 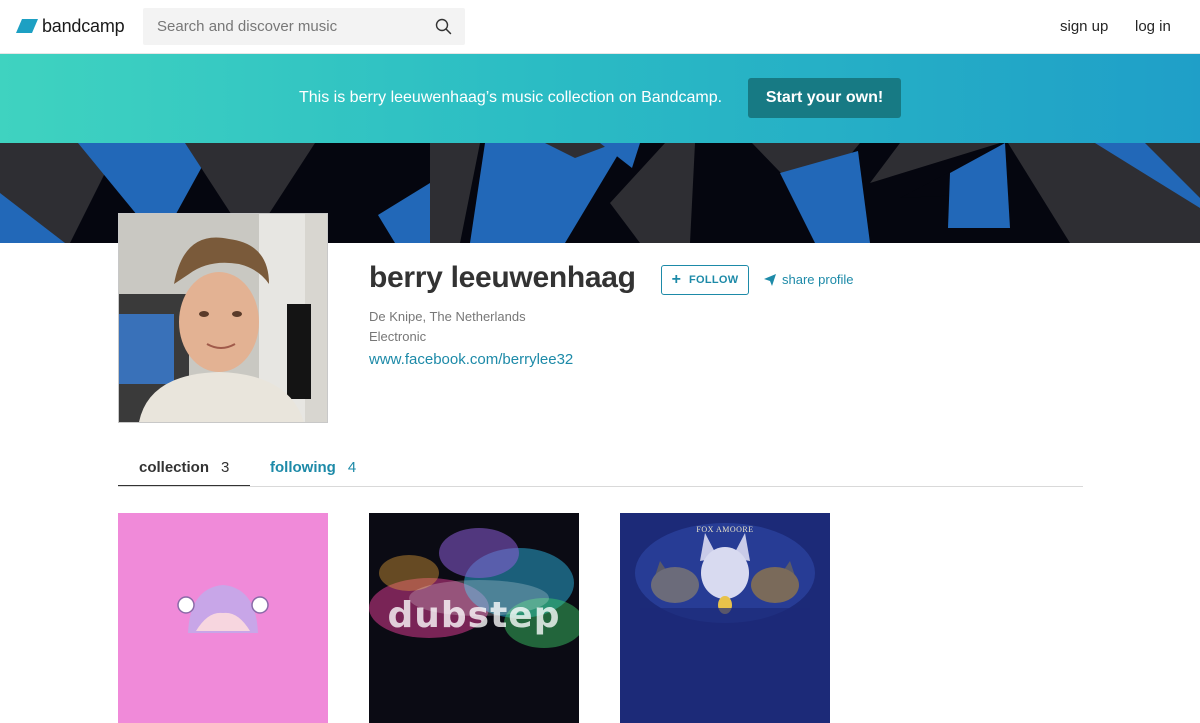 I want to click on tab-collection-count: 3, so click(x=225, y=467).